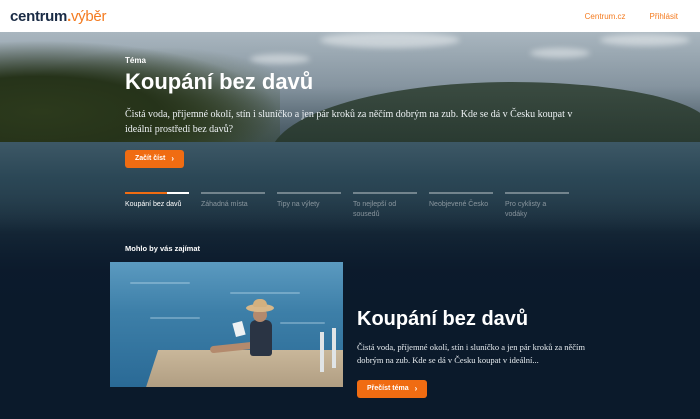 Image resolution: width=700 pixels, height=419 pixels. Describe the element at coordinates (605, 16) in the screenshot. I see `nav-link-centrum: Centrum.cz` at that location.